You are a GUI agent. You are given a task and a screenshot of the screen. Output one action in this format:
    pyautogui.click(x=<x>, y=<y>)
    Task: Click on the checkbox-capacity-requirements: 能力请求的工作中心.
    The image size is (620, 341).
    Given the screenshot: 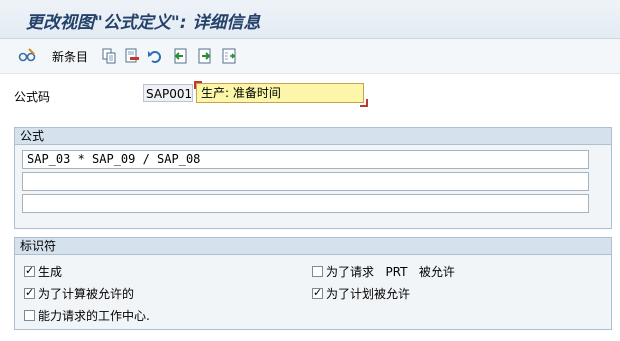 What is the action you would take?
    pyautogui.click(x=87, y=315)
    